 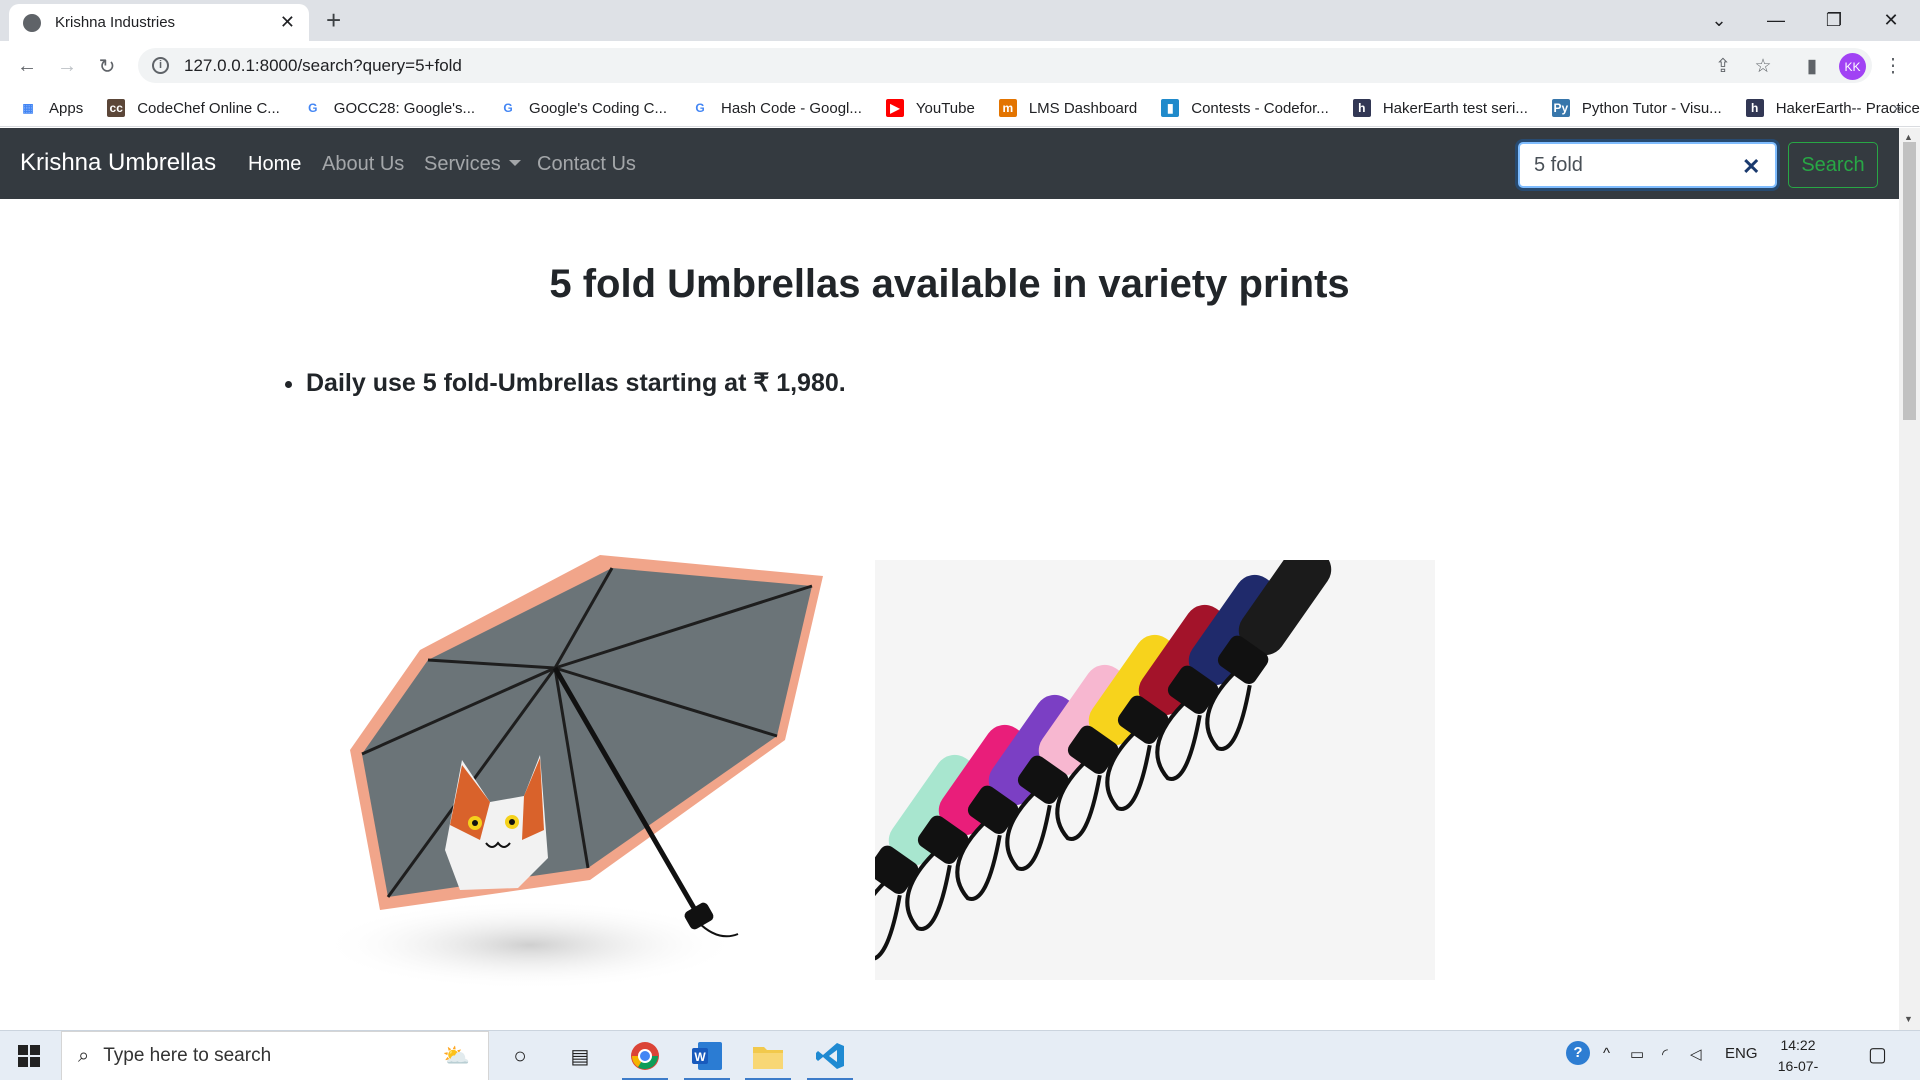 I want to click on clock-date: 16-07-2022, so click(x=1798, y=1069).